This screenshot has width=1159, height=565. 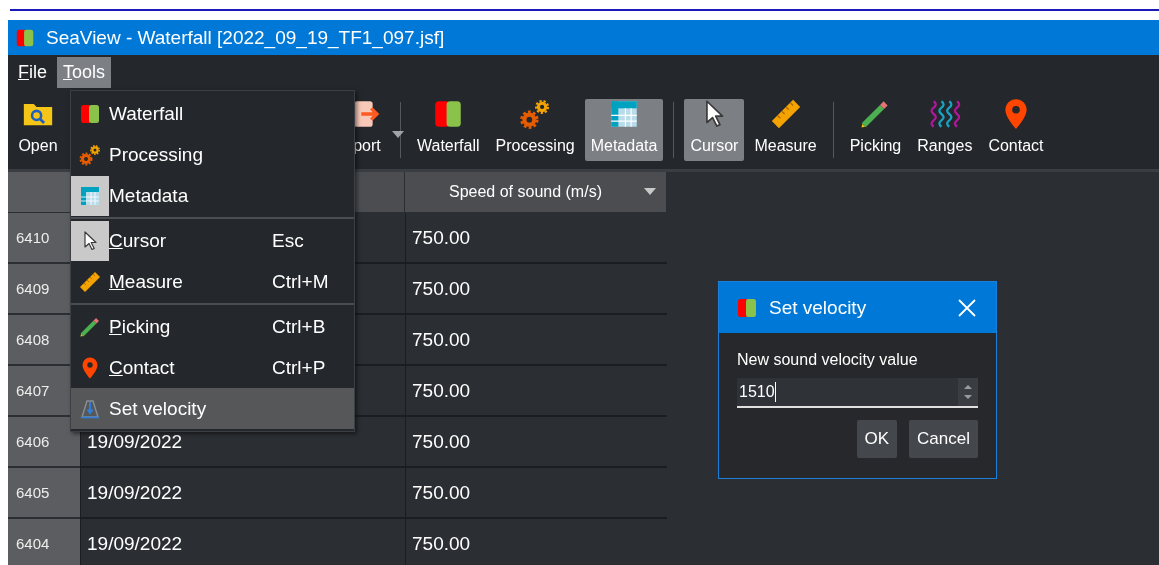 What do you see at coordinates (785, 129) in the screenshot?
I see `toolbar-button: Measure` at bounding box center [785, 129].